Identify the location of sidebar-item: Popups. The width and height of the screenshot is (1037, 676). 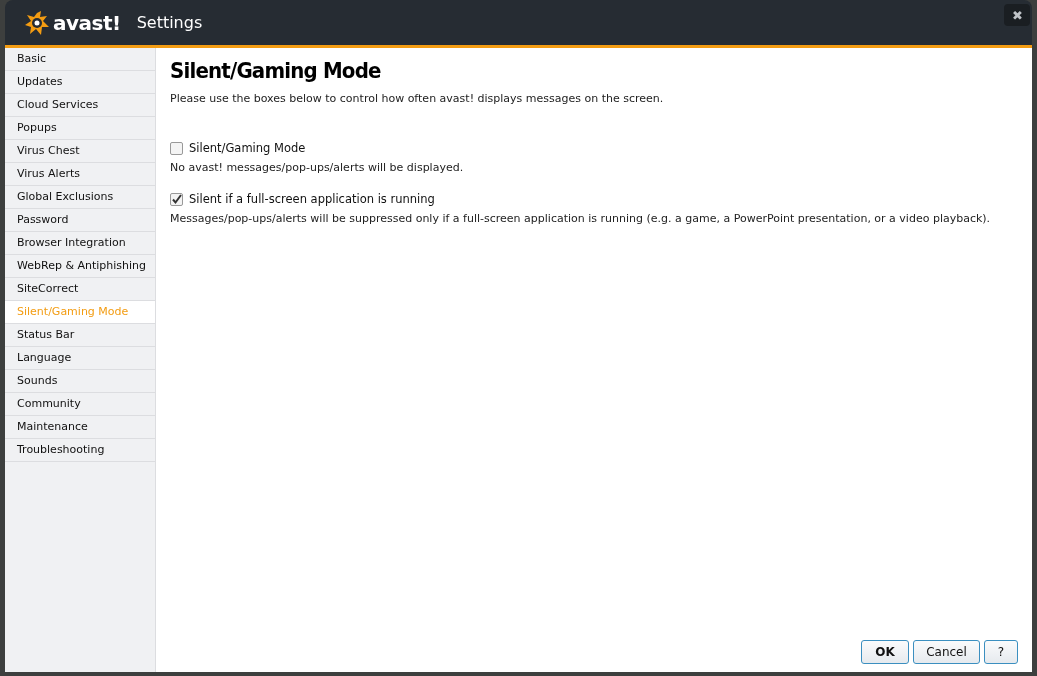
(80, 128).